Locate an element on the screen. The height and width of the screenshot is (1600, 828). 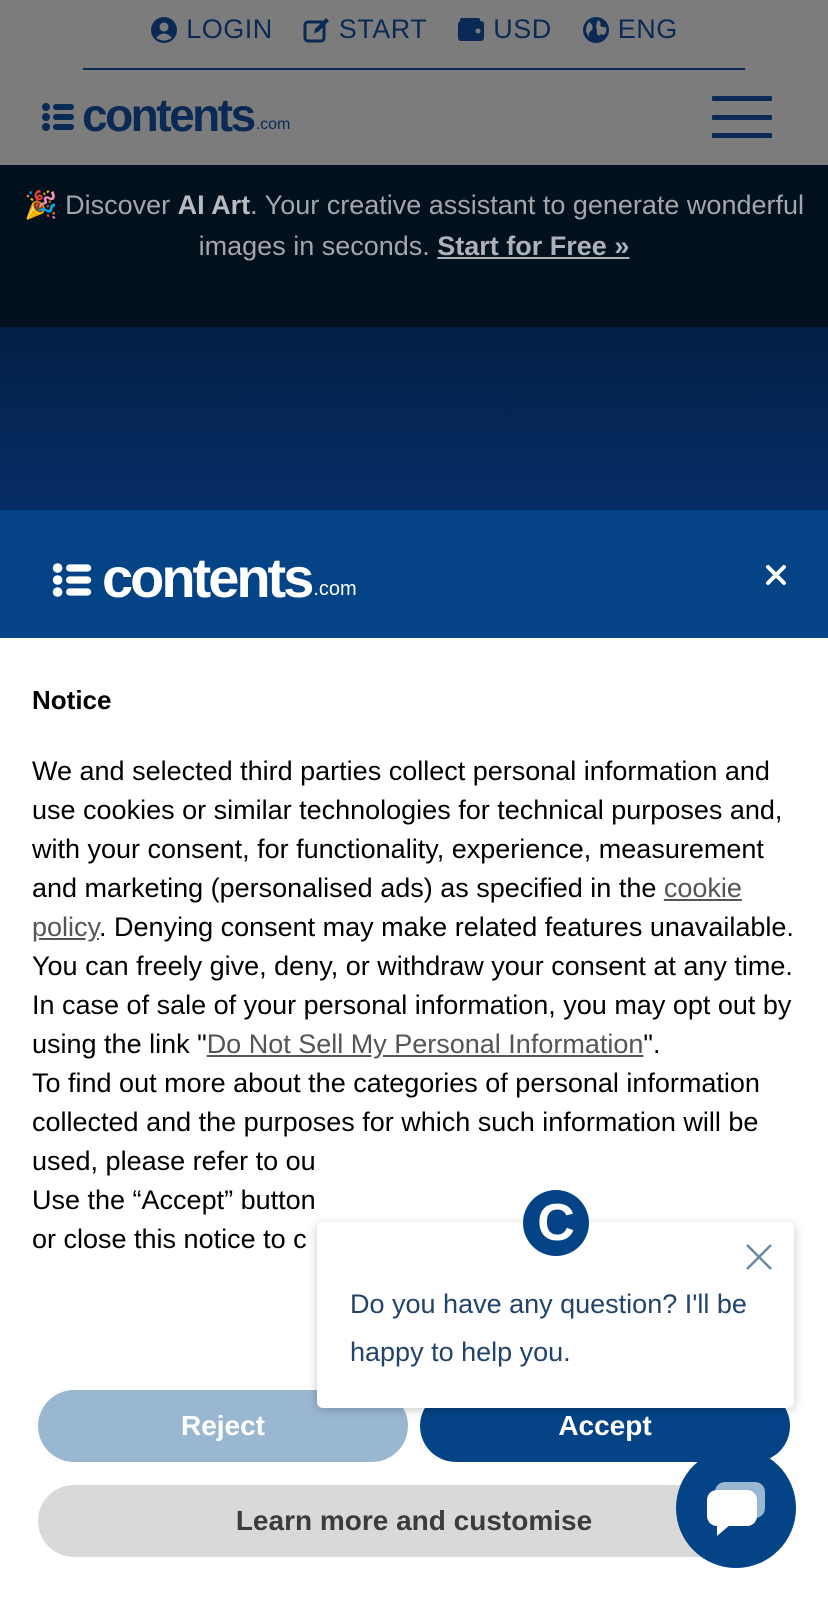
currency-selector: USD is located at coordinates (504, 29).